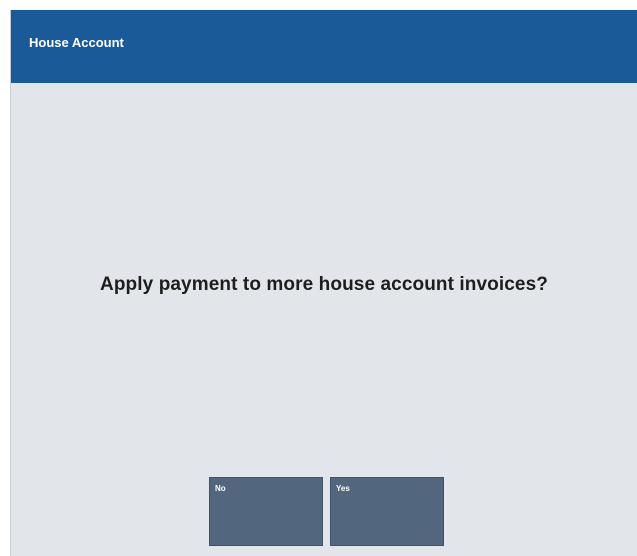 This screenshot has height=556, width=637. What do you see at coordinates (220, 488) in the screenshot?
I see `no-button-label: No` at bounding box center [220, 488].